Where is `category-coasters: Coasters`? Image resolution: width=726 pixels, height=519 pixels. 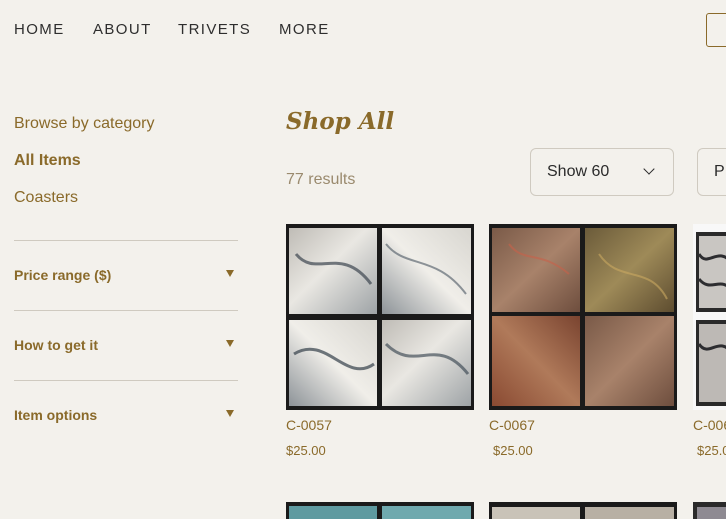 category-coasters: Coasters is located at coordinates (46, 198).